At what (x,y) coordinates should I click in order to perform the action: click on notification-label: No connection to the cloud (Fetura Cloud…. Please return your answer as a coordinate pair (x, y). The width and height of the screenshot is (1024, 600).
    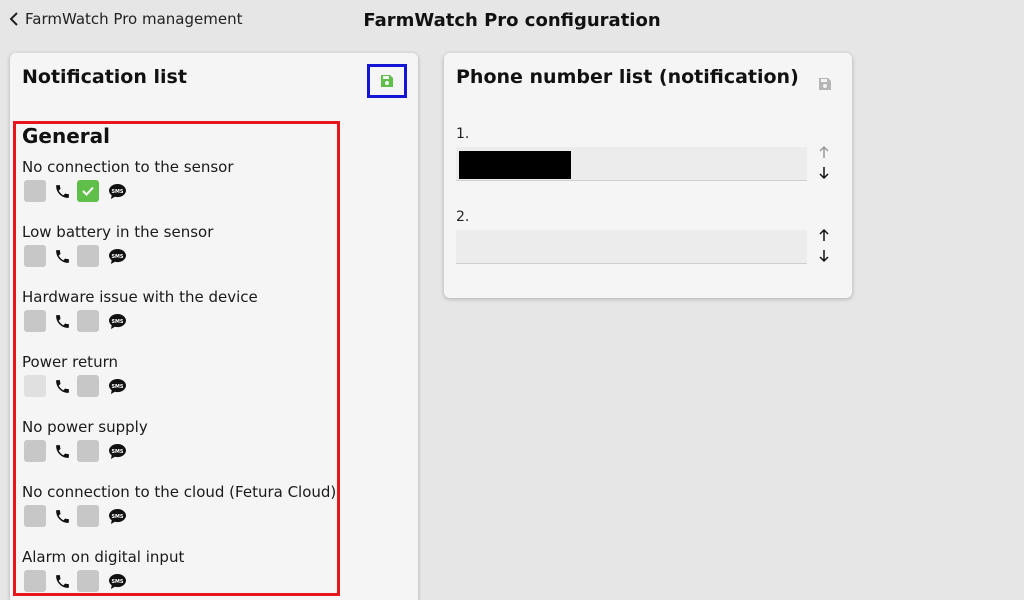
    Looking at the image, I should click on (179, 492).